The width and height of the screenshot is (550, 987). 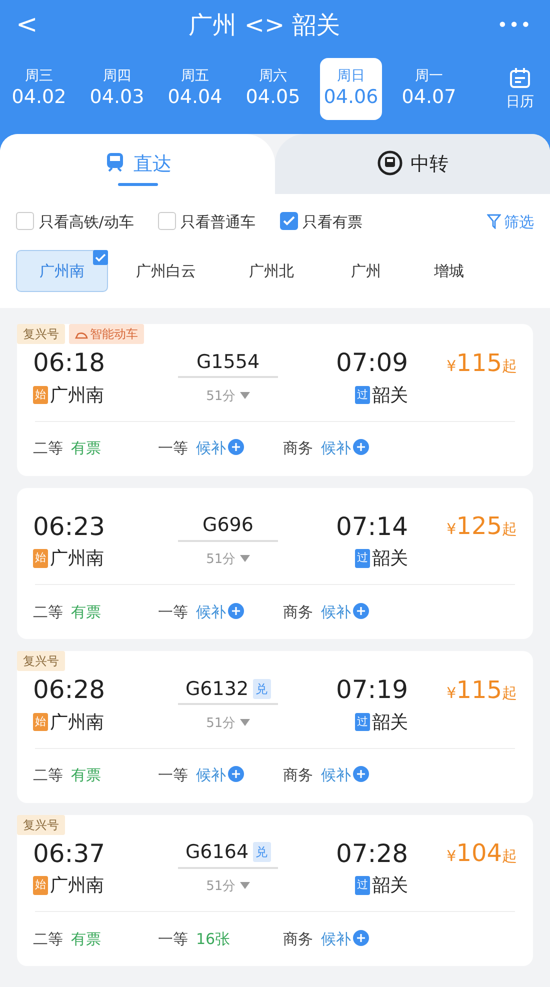 What do you see at coordinates (100, 257) in the screenshot?
I see `checkmark-icon` at bounding box center [100, 257].